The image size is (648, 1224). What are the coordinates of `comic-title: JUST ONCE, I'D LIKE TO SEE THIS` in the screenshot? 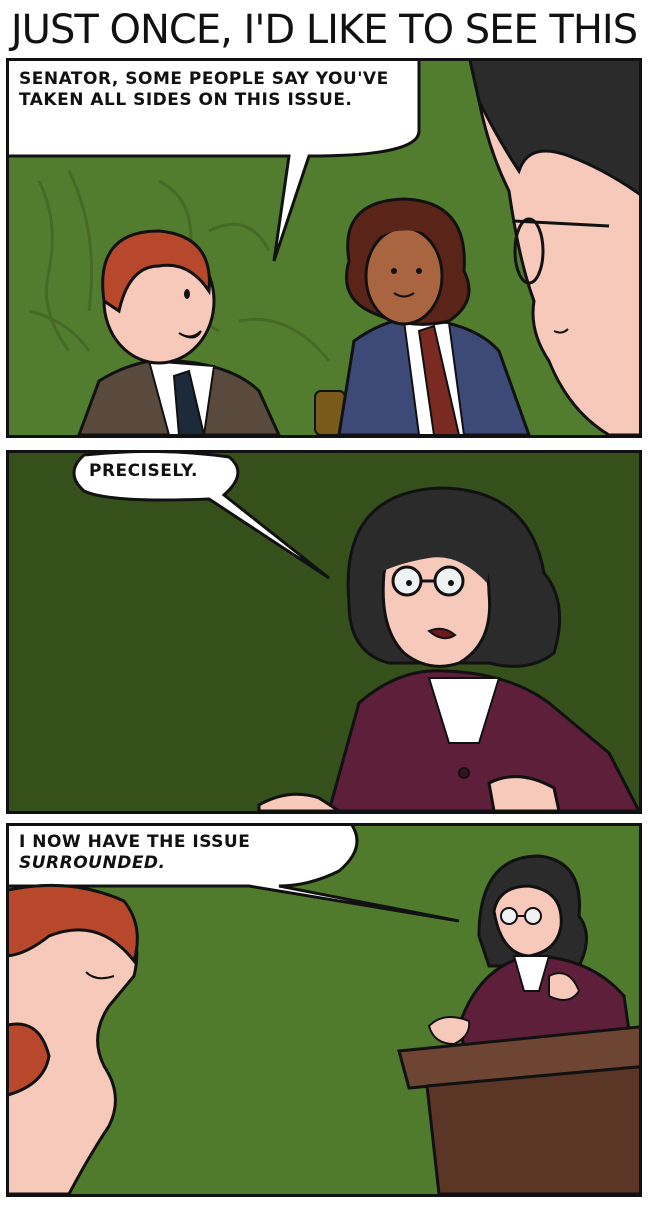 It's located at (324, 30).